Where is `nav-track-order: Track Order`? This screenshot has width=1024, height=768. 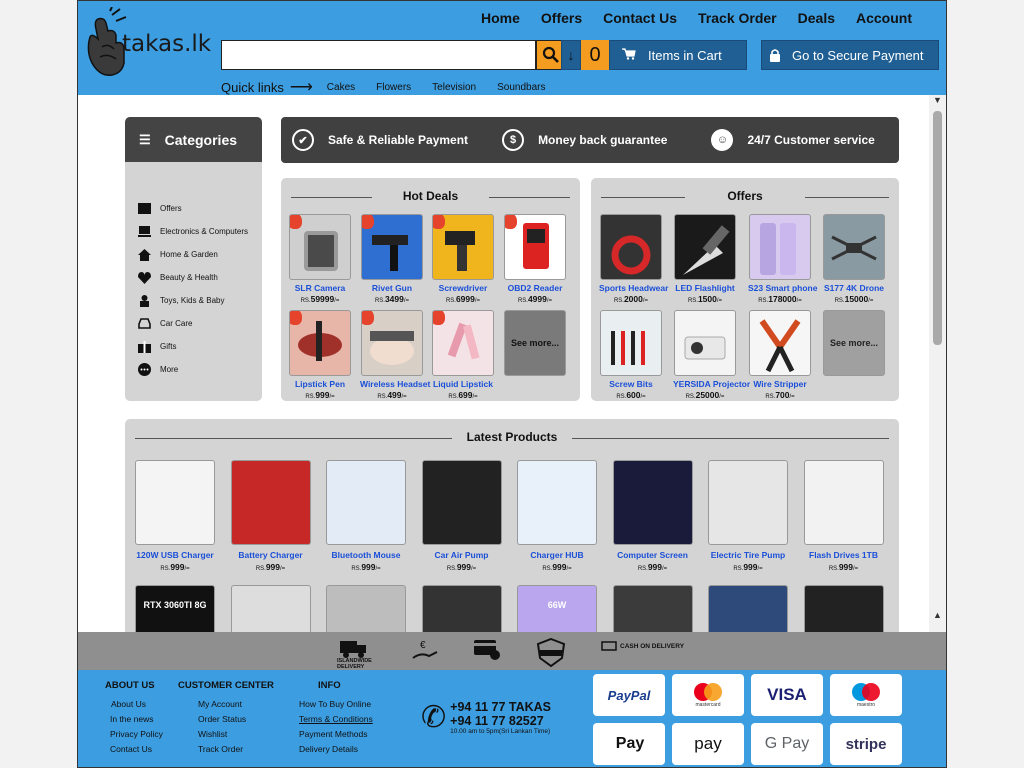
nav-track-order: Track Order is located at coordinates (737, 18).